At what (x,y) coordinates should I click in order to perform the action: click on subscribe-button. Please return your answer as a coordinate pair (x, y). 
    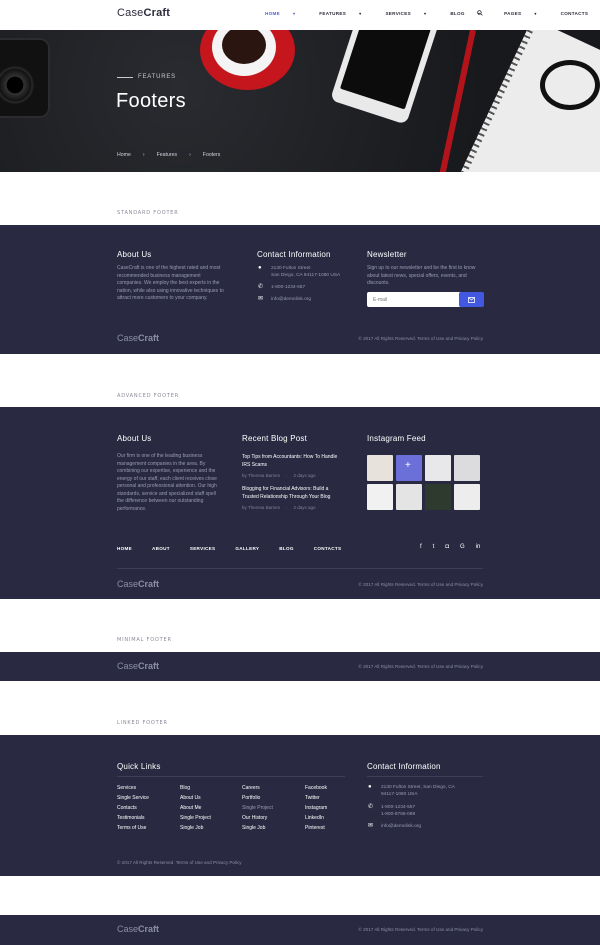
    Looking at the image, I should click on (471, 299).